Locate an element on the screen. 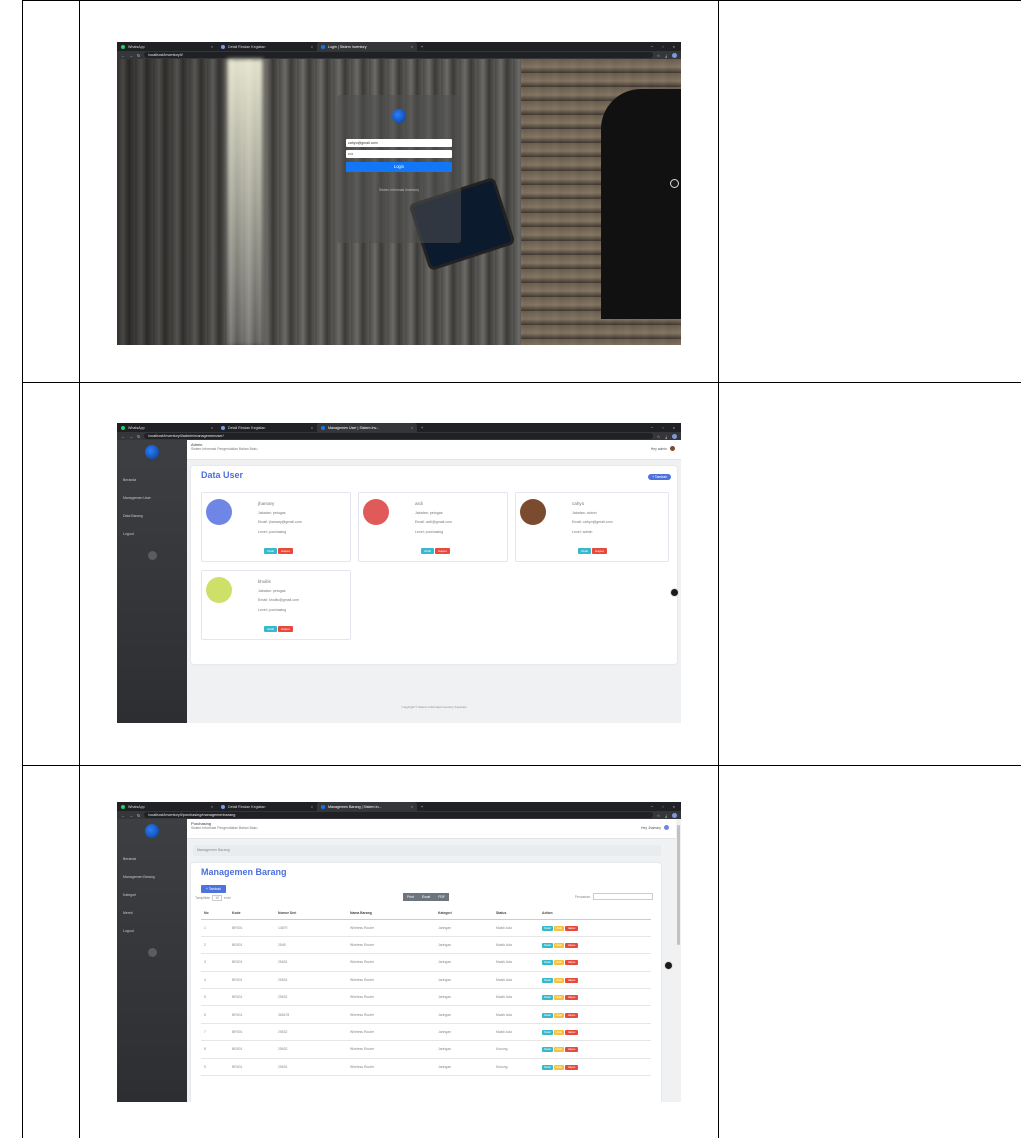 This screenshot has width=1021, height=1138. user-menu: Hey Jhamary is located at coordinates (655, 827).